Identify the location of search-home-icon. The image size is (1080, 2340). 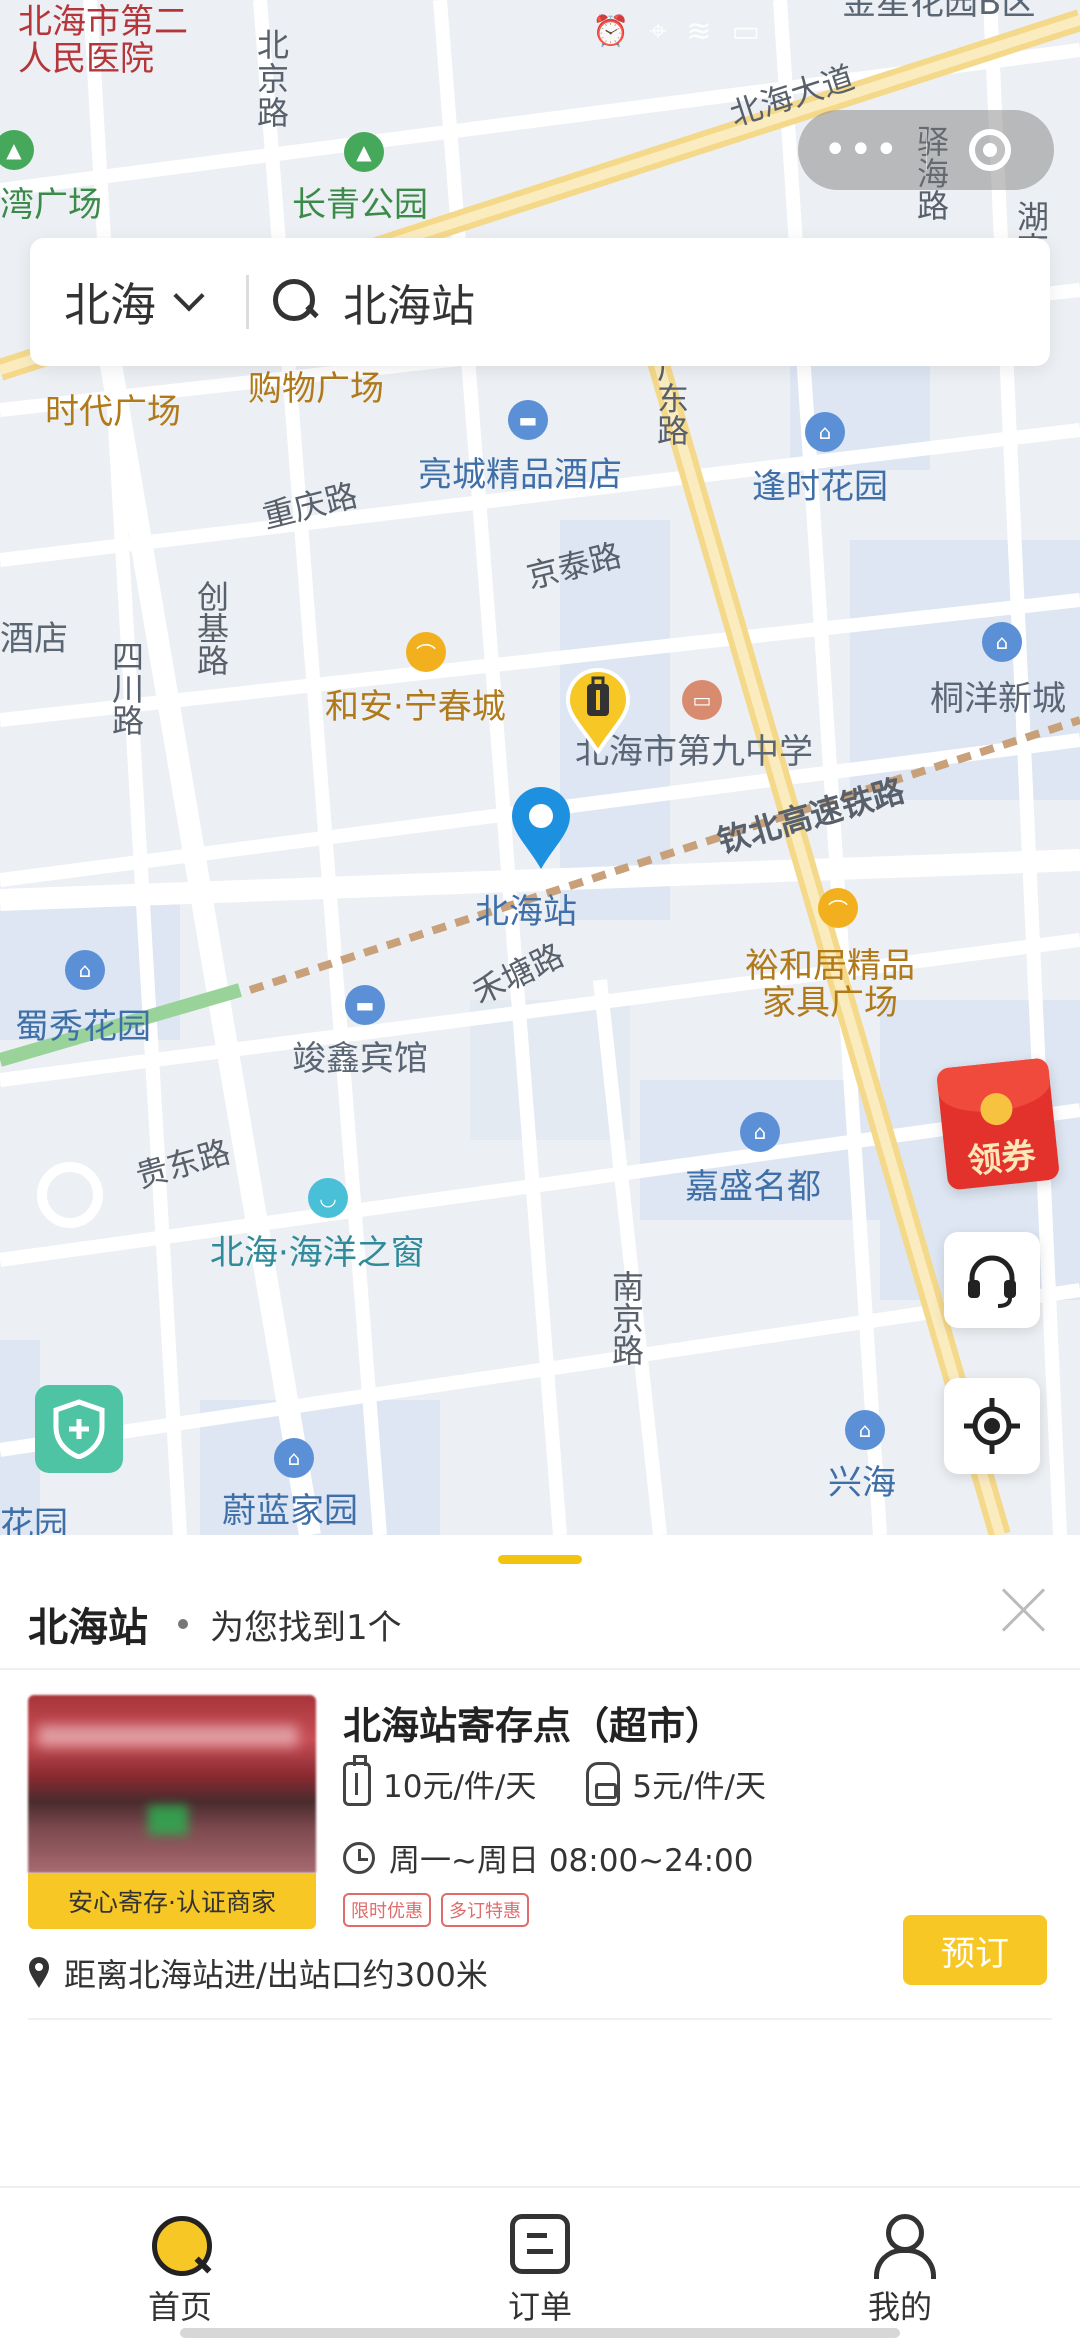
(181, 2245).